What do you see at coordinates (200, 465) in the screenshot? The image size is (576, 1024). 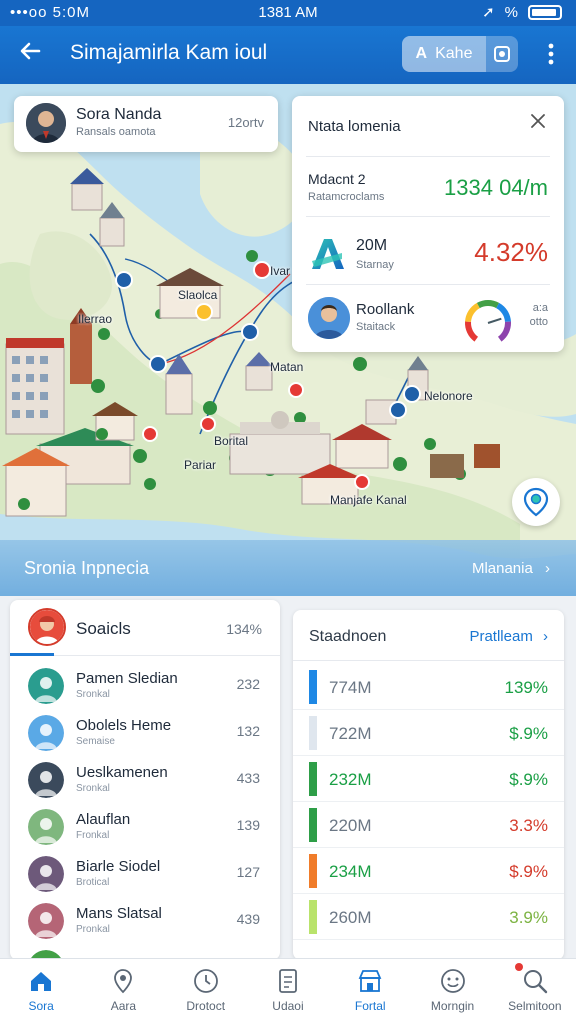 I see `map-label: Pariar` at bounding box center [200, 465].